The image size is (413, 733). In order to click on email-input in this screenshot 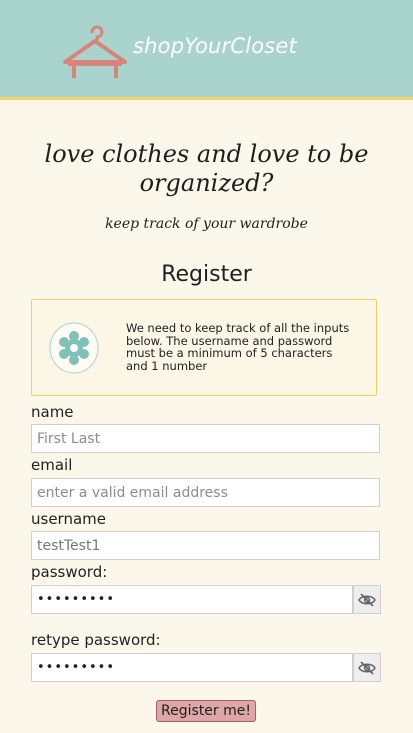, I will do `click(205, 492)`.